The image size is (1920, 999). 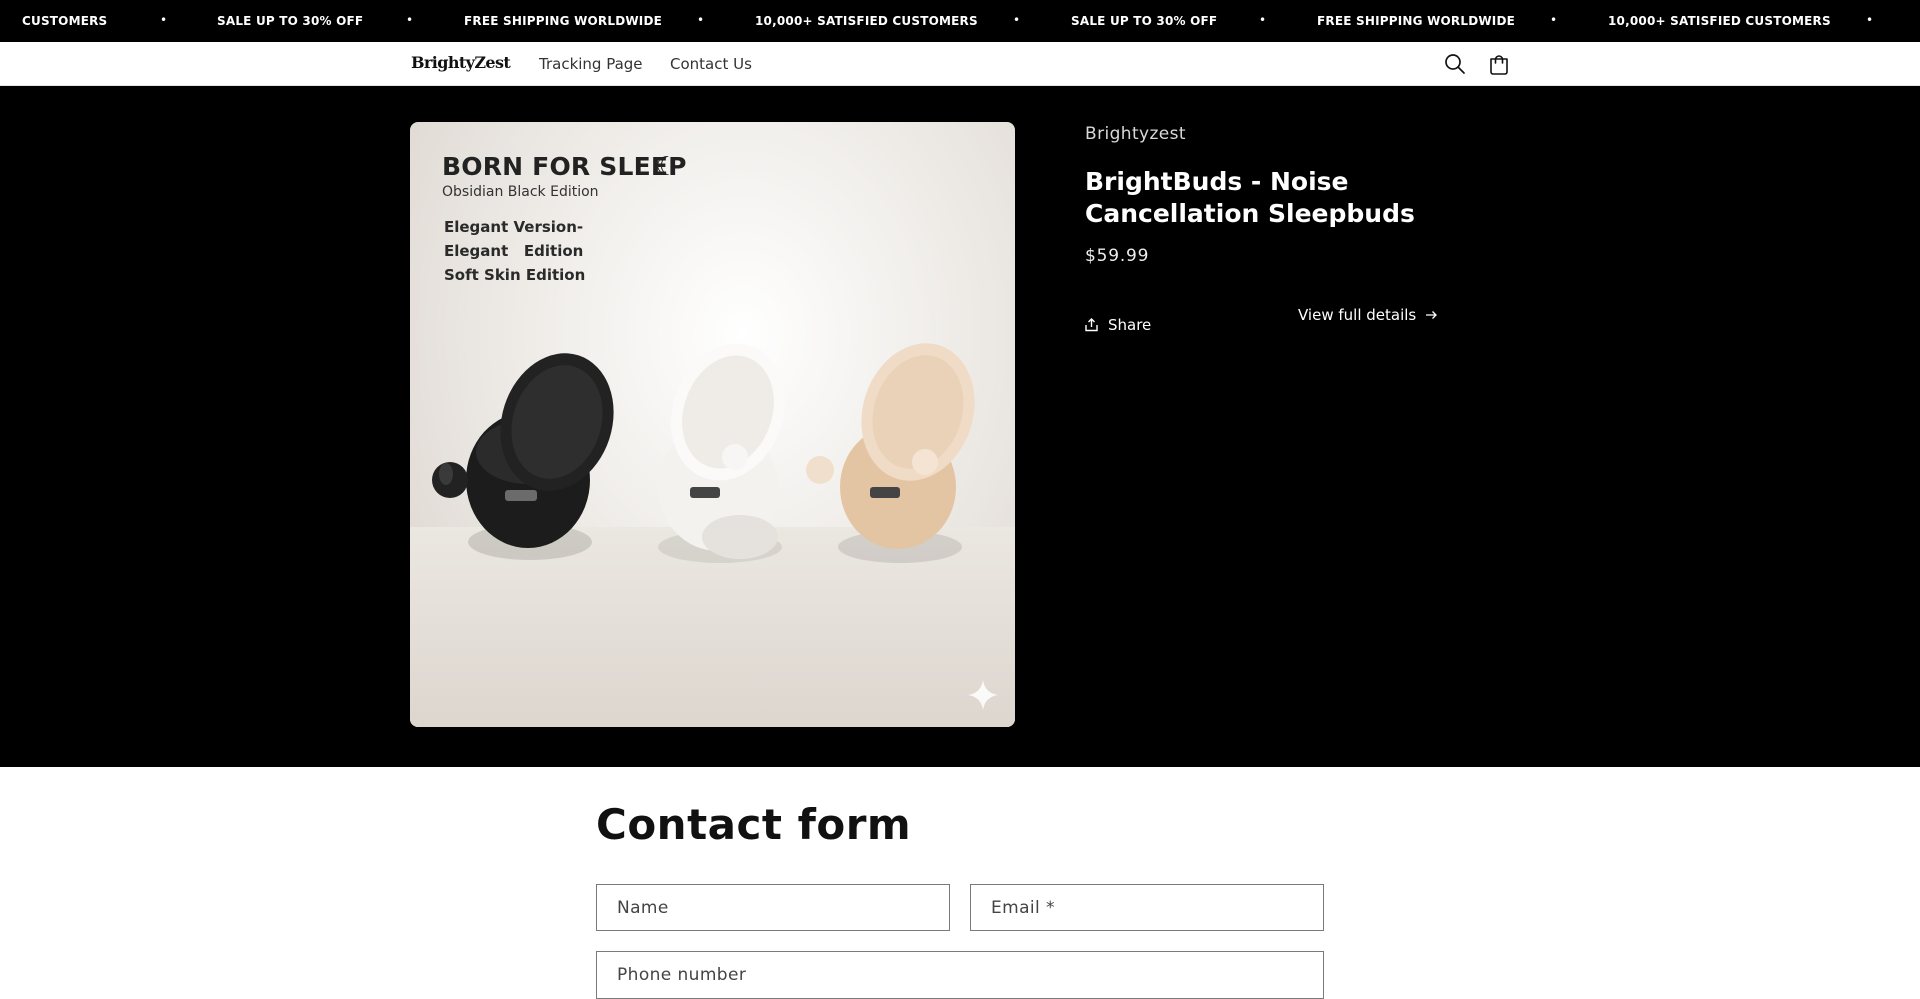 What do you see at coordinates (711, 64) in the screenshot?
I see `nav-link-contact-us: Contact Us` at bounding box center [711, 64].